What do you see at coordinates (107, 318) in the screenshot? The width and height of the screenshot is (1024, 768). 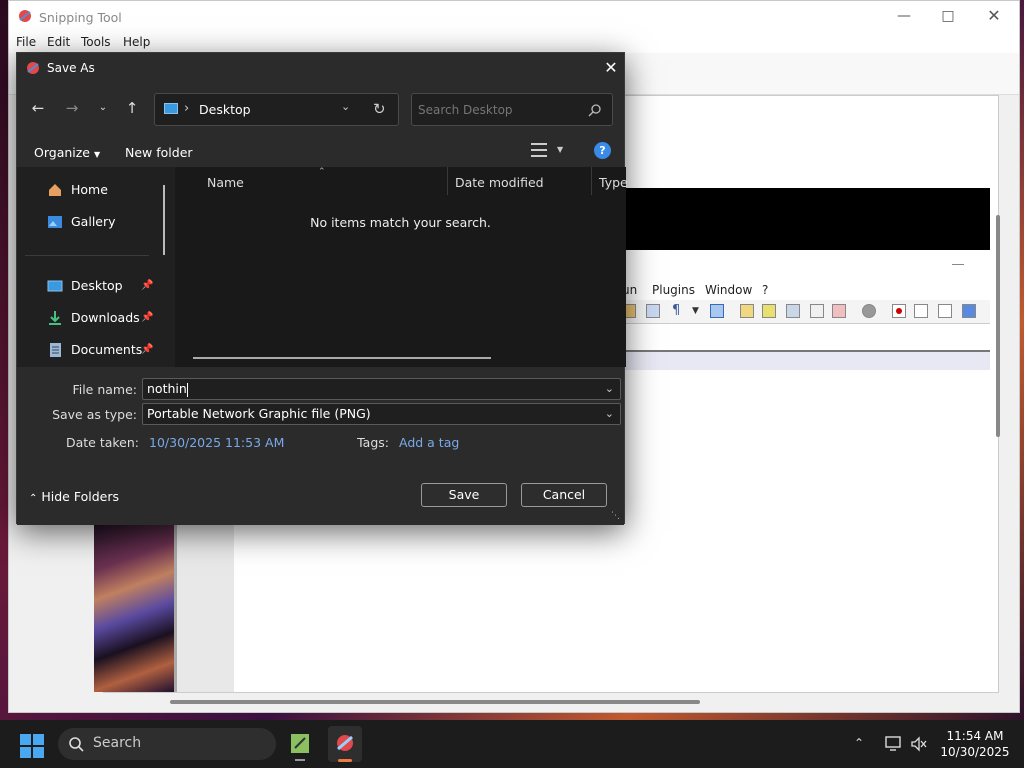 I see `sidebar-item-downloads: Downloads 📌` at bounding box center [107, 318].